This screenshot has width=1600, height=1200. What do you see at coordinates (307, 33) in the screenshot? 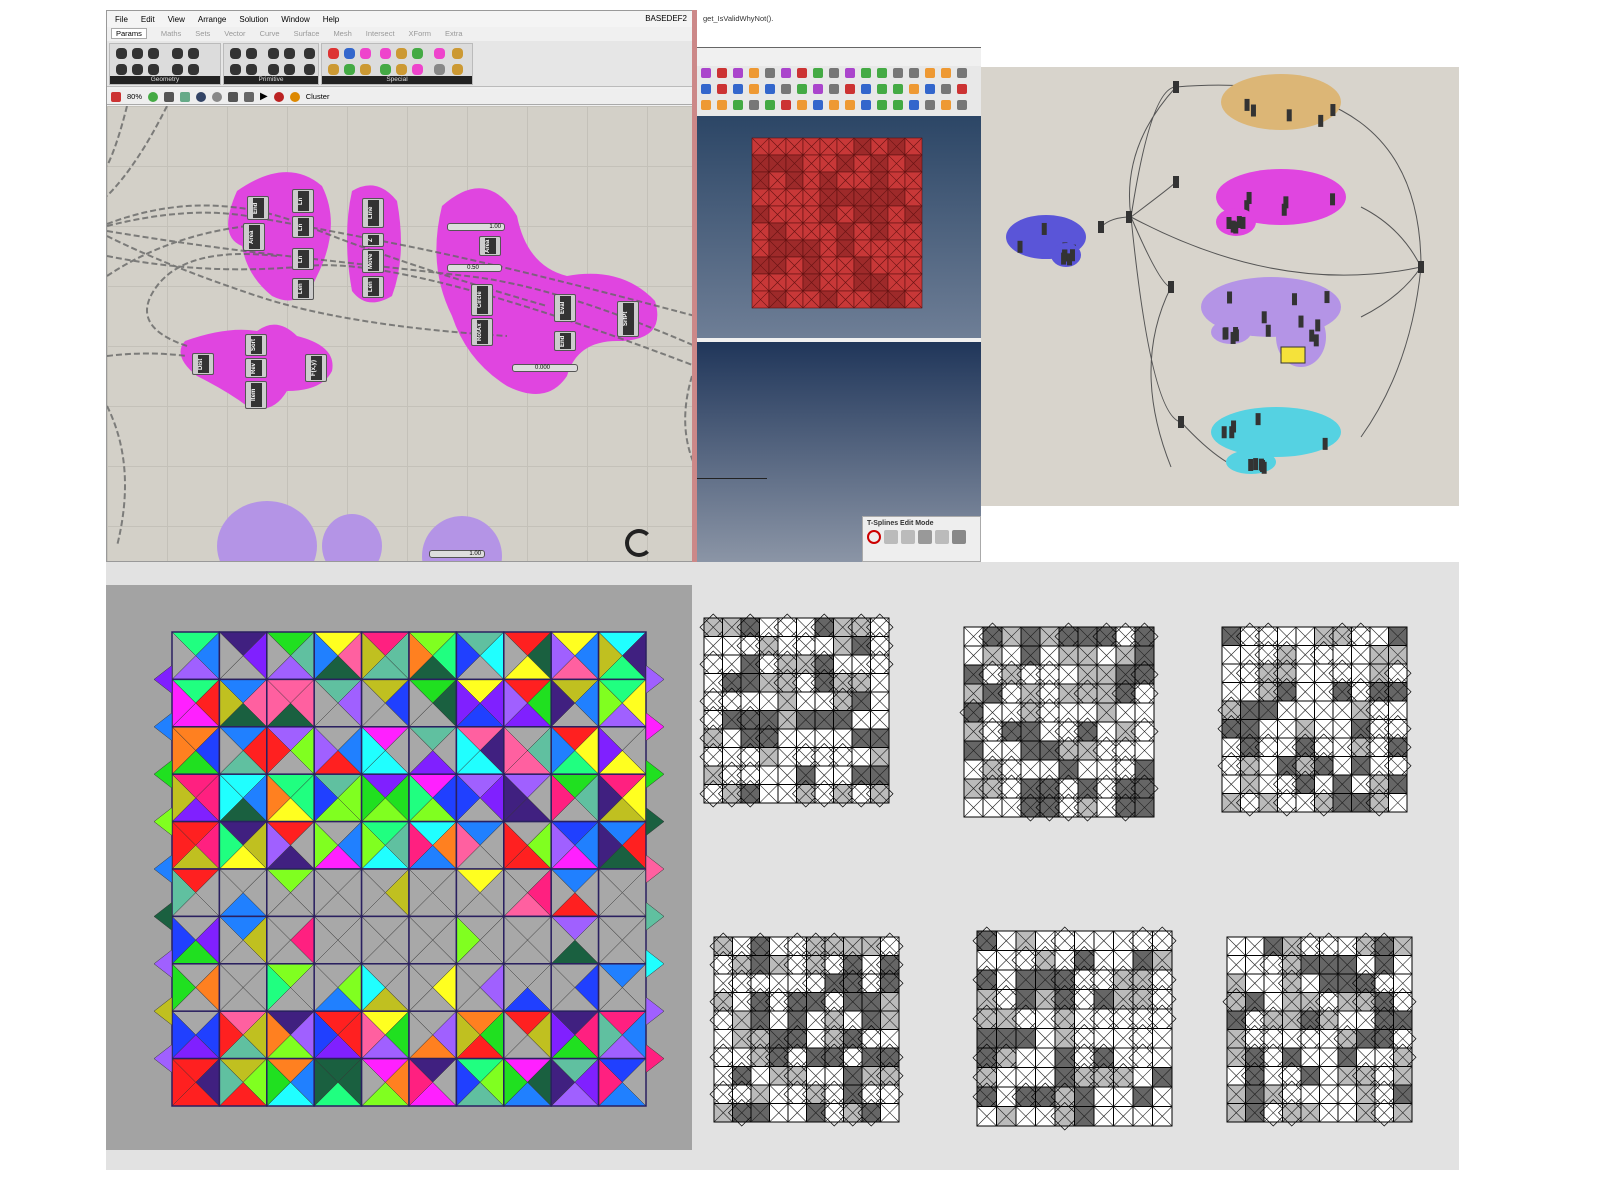
I see `tab-surface: Surface` at bounding box center [307, 33].